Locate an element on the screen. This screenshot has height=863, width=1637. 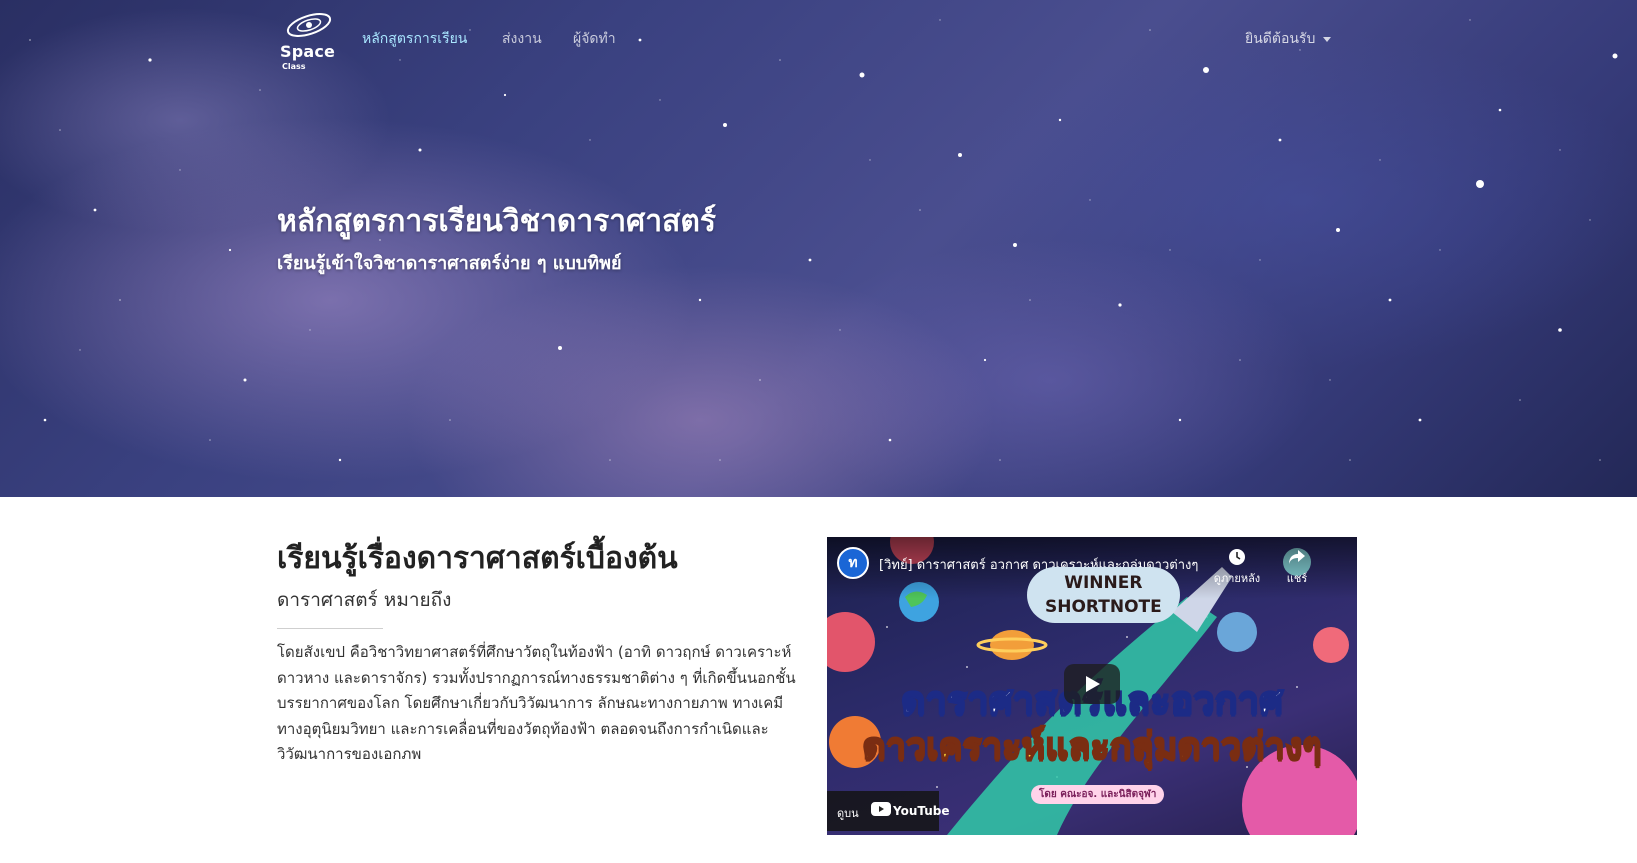
youtube-logo-icon: YouTube is located at coordinates (910, 810).